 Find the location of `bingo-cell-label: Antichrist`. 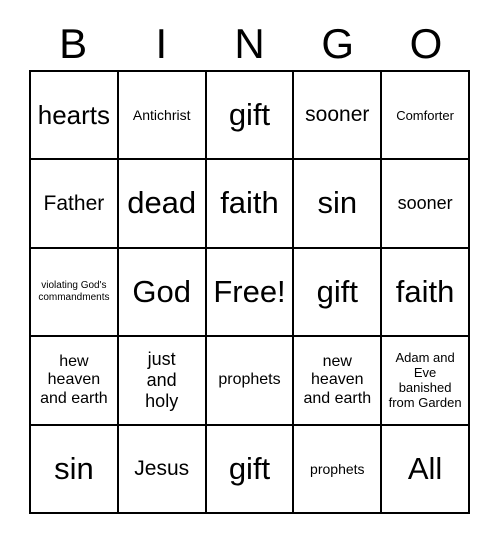

bingo-cell-label: Antichrist is located at coordinates (161, 115).